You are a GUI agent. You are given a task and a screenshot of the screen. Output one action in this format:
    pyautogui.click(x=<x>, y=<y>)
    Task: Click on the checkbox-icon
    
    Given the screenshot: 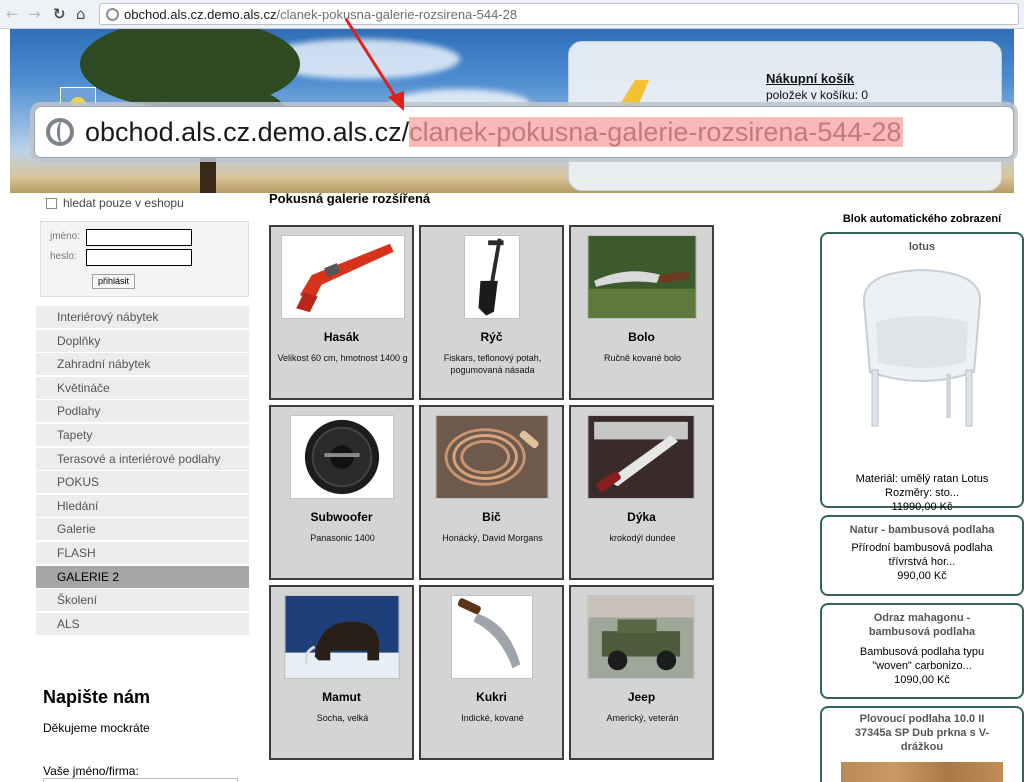 What is the action you would take?
    pyautogui.click(x=51, y=203)
    